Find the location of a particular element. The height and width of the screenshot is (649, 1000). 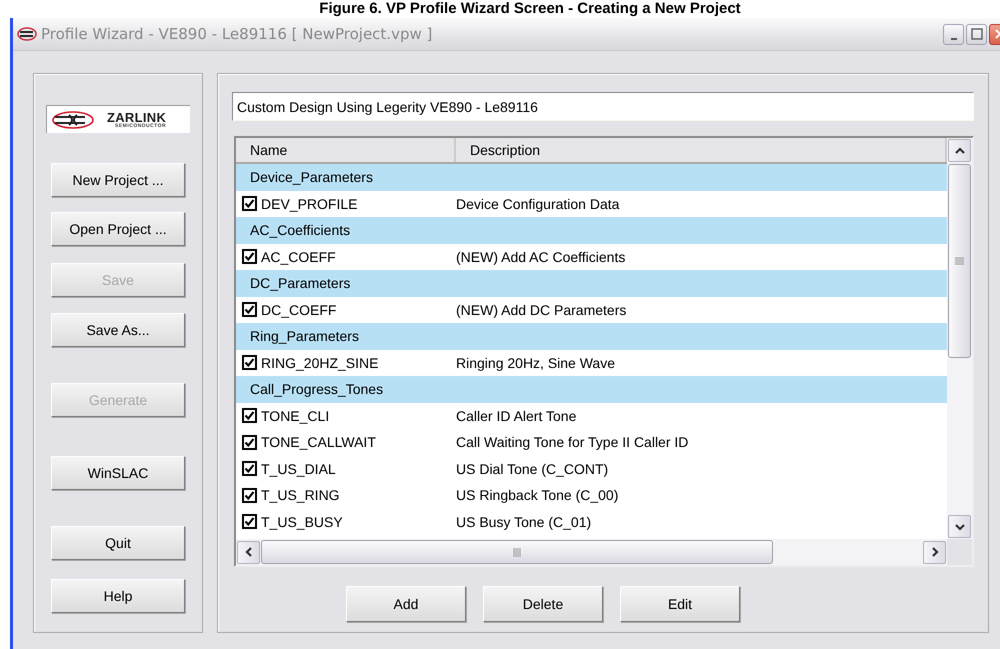

window-title: Profile Wizard - VE890 - Le89116 [ NewProject.vpw ] is located at coordinates (237, 34).